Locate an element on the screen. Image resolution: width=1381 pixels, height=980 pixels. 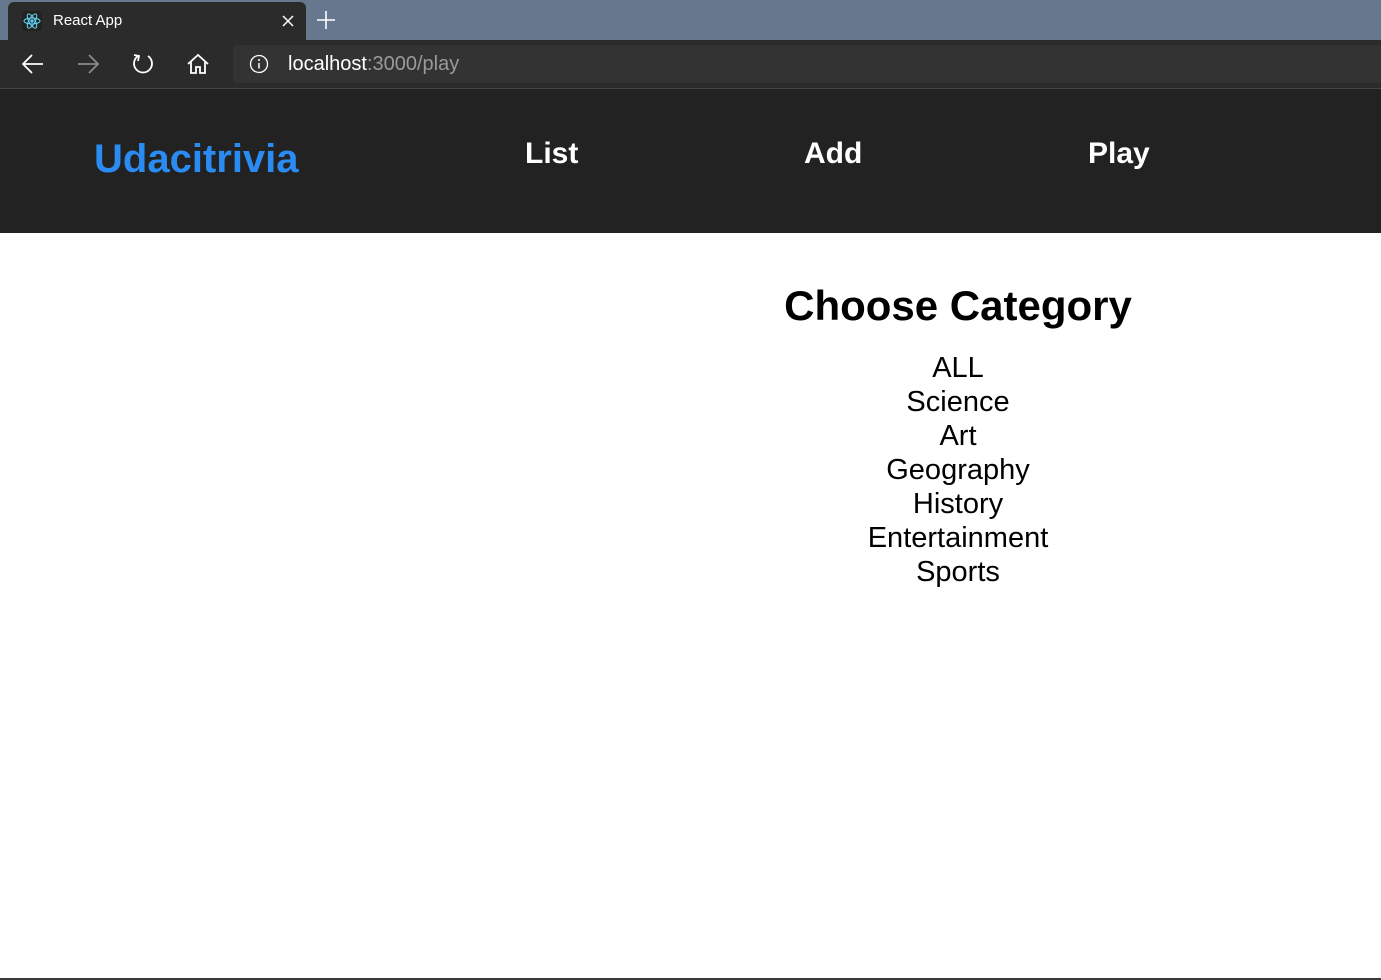
browser-tabstrip: React App is located at coordinates (690, 20).